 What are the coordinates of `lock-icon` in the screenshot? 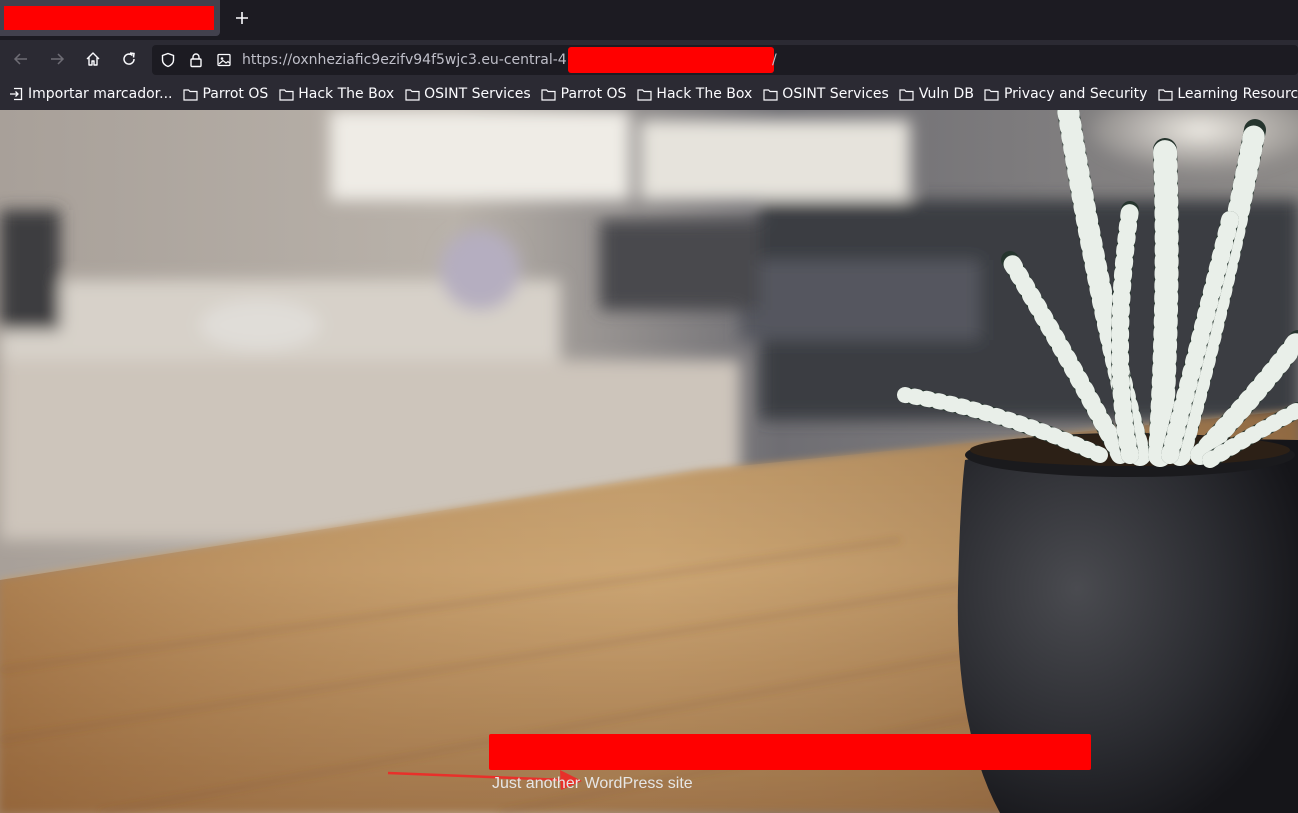 It's located at (196, 60).